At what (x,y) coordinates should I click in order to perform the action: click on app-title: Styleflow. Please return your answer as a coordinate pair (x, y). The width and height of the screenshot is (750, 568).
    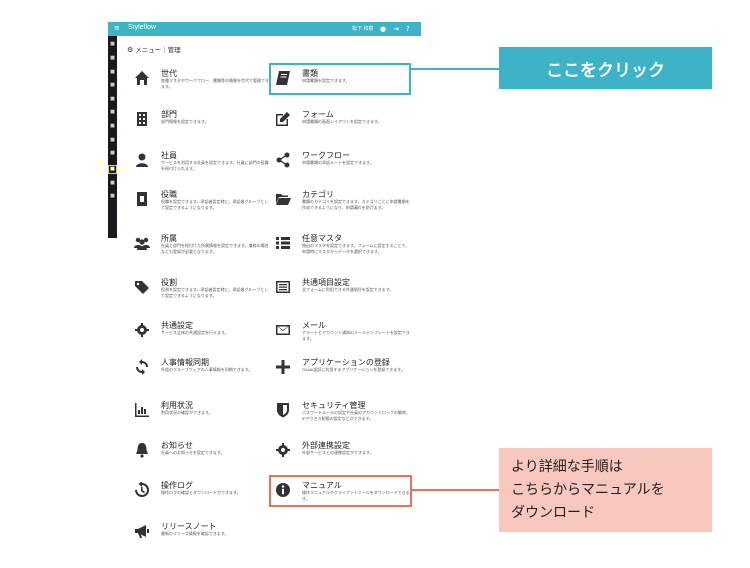
    Looking at the image, I should click on (142, 27).